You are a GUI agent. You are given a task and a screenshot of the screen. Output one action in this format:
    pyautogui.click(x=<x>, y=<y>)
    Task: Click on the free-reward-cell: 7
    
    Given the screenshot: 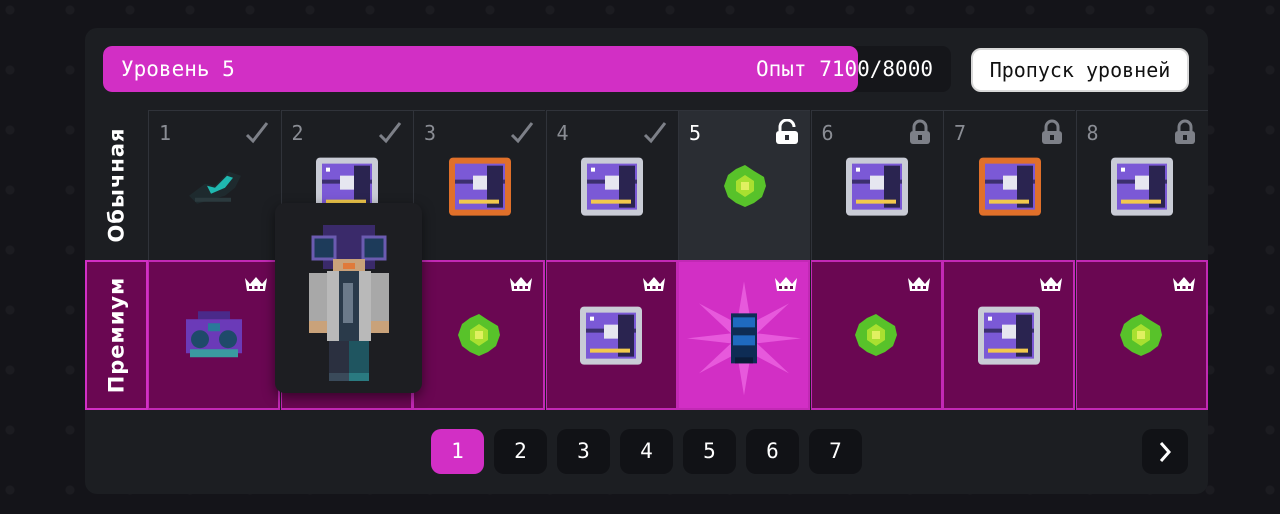 What is the action you would take?
    pyautogui.click(x=1009, y=185)
    